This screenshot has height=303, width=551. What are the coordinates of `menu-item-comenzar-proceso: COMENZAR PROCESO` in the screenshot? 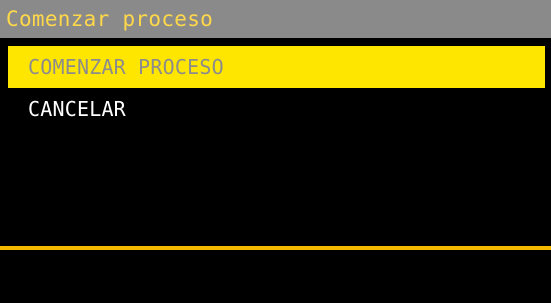 It's located at (276, 67).